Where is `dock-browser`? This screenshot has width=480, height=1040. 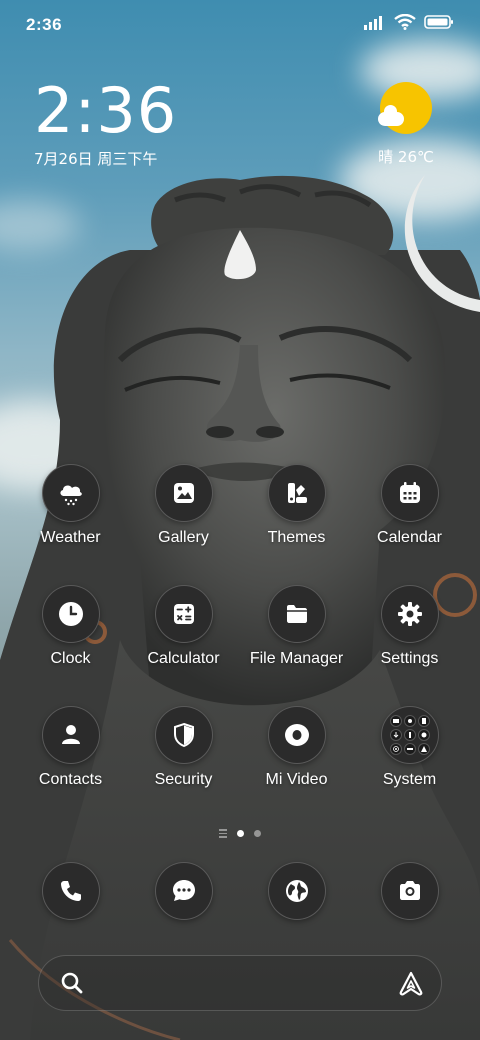 dock-browser is located at coordinates (296, 891).